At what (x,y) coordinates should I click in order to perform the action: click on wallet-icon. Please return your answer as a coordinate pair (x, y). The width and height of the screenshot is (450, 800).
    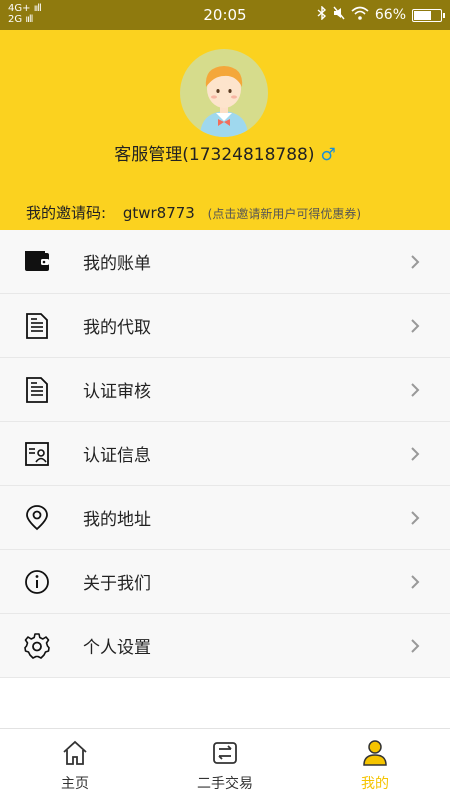
    Looking at the image, I should click on (37, 262).